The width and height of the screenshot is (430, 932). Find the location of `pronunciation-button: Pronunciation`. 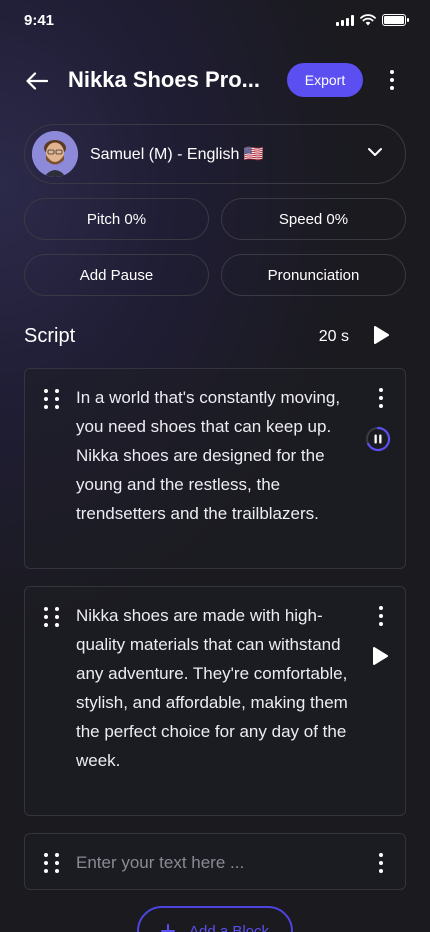

pronunciation-button: Pronunciation is located at coordinates (313, 275).